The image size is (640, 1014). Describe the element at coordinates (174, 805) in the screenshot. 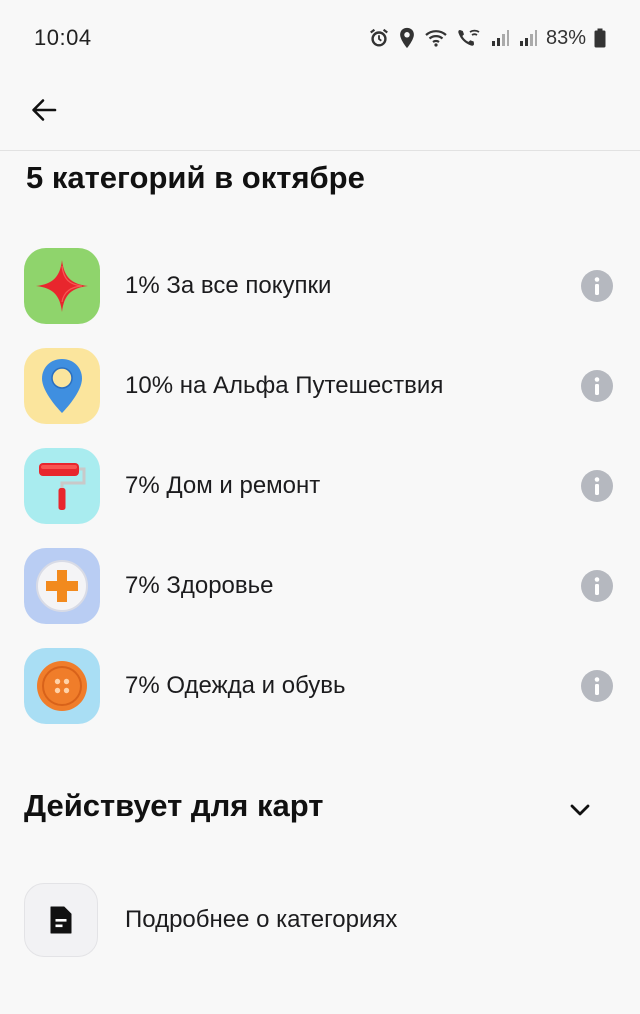

I see `cards-section-title: Действует для карт` at that location.